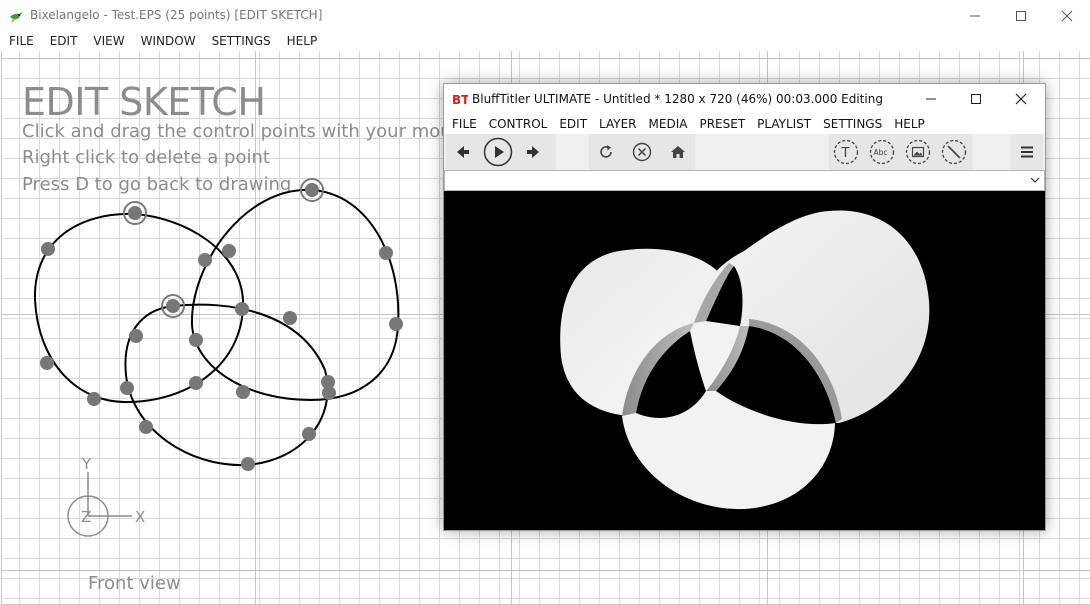 The image size is (1090, 605). Describe the element at coordinates (464, 124) in the screenshot. I see `bt-menu-file: FILE` at that location.